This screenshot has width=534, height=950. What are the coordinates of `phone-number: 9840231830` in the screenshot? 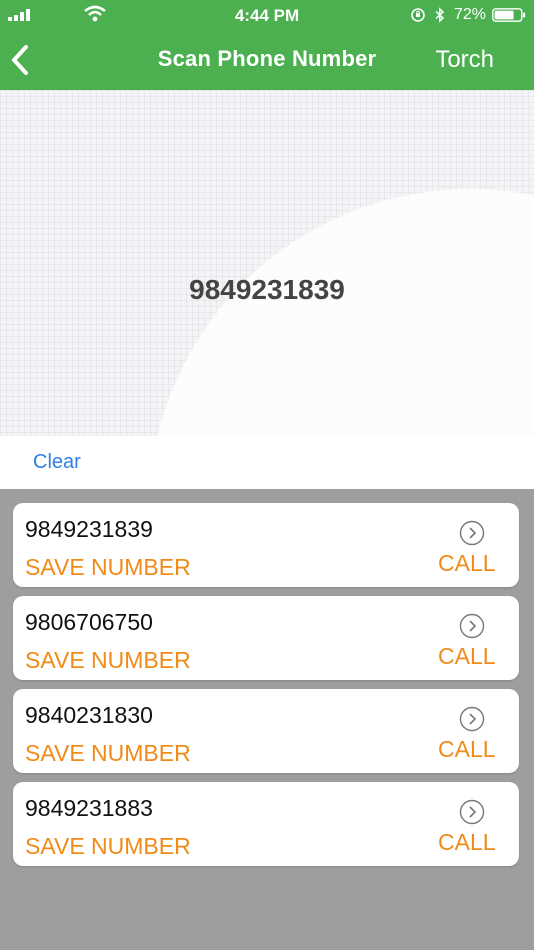 It's located at (89, 715).